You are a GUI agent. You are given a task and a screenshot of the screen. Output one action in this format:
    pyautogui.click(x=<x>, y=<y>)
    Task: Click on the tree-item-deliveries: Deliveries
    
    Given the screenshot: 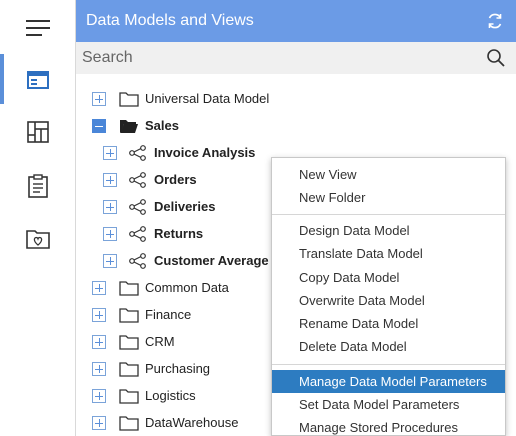 What is the action you would take?
    pyautogui.click(x=159, y=206)
    